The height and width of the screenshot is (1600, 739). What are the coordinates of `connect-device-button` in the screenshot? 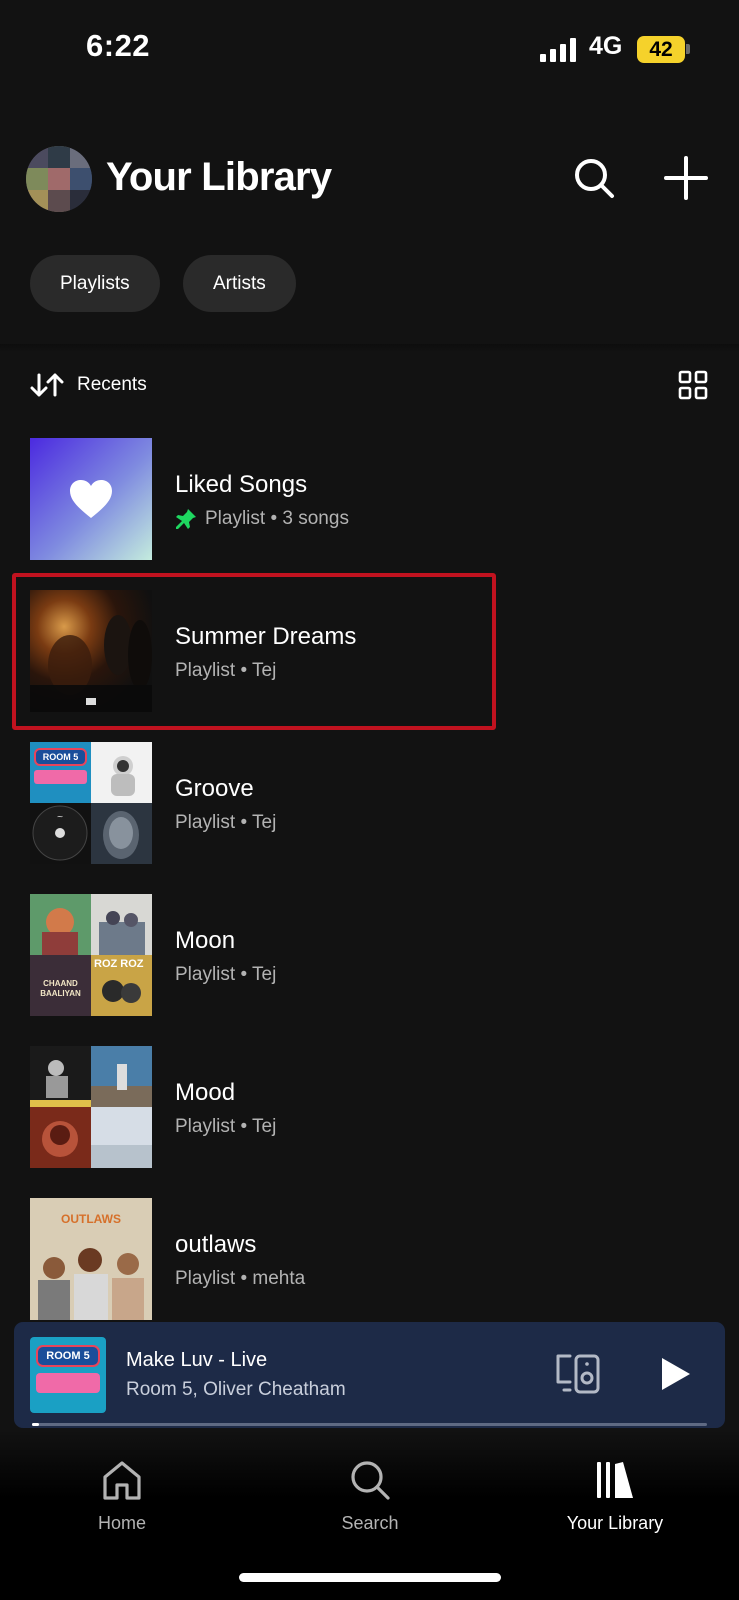 It's located at (578, 1374).